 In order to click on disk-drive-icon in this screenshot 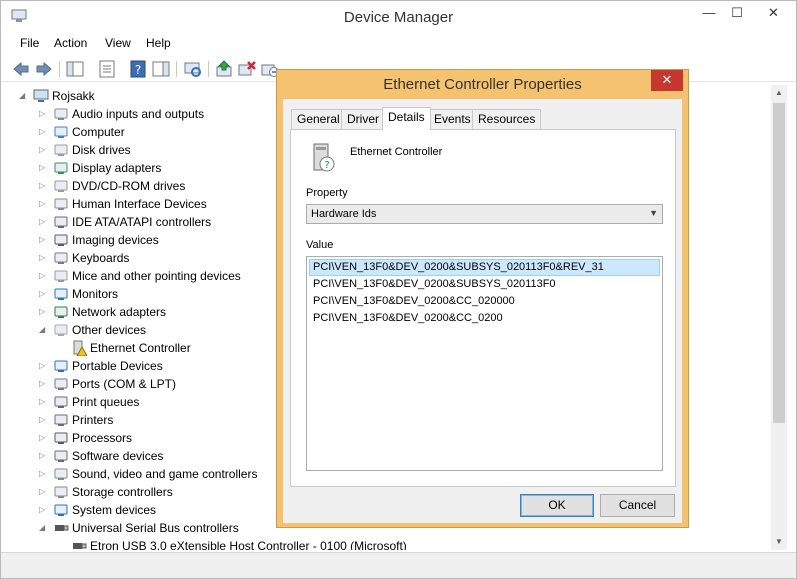, I will do `click(61, 150)`.